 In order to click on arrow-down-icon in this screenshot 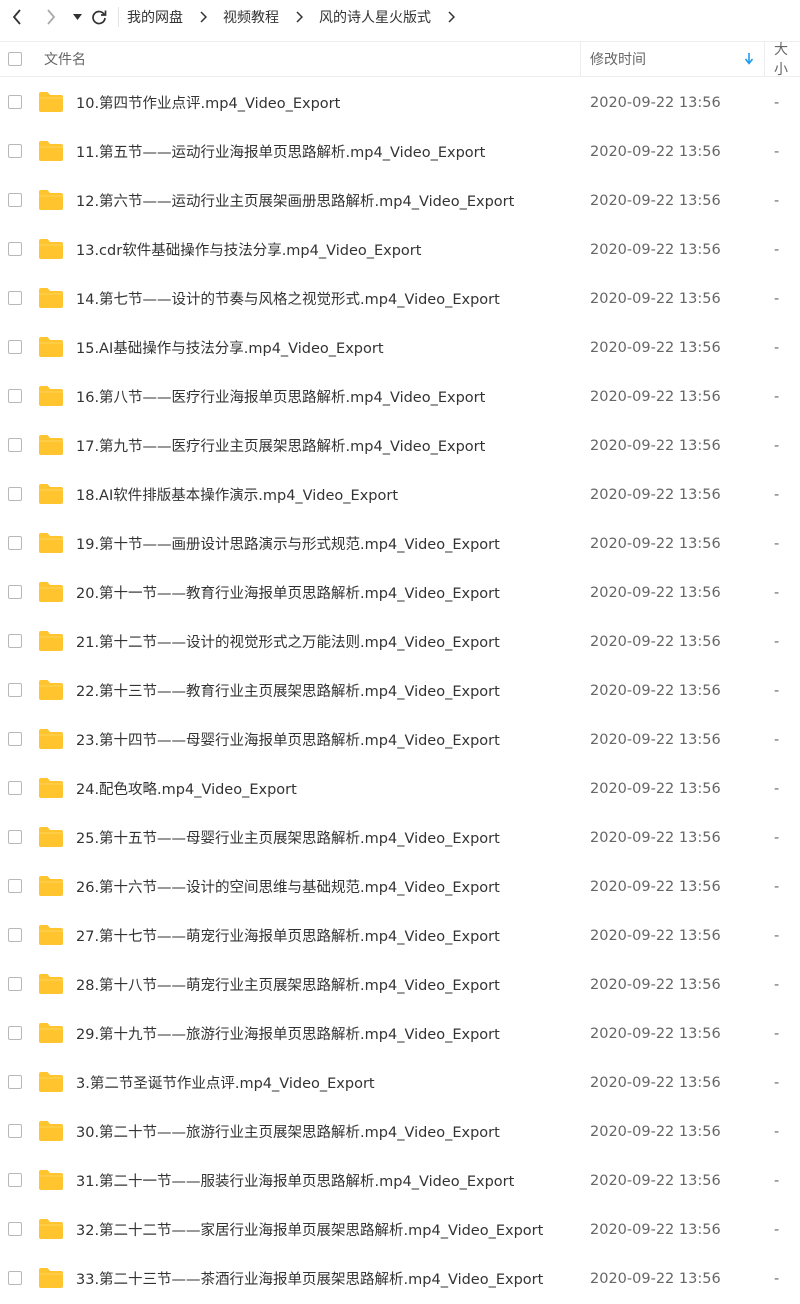, I will do `click(749, 59)`.